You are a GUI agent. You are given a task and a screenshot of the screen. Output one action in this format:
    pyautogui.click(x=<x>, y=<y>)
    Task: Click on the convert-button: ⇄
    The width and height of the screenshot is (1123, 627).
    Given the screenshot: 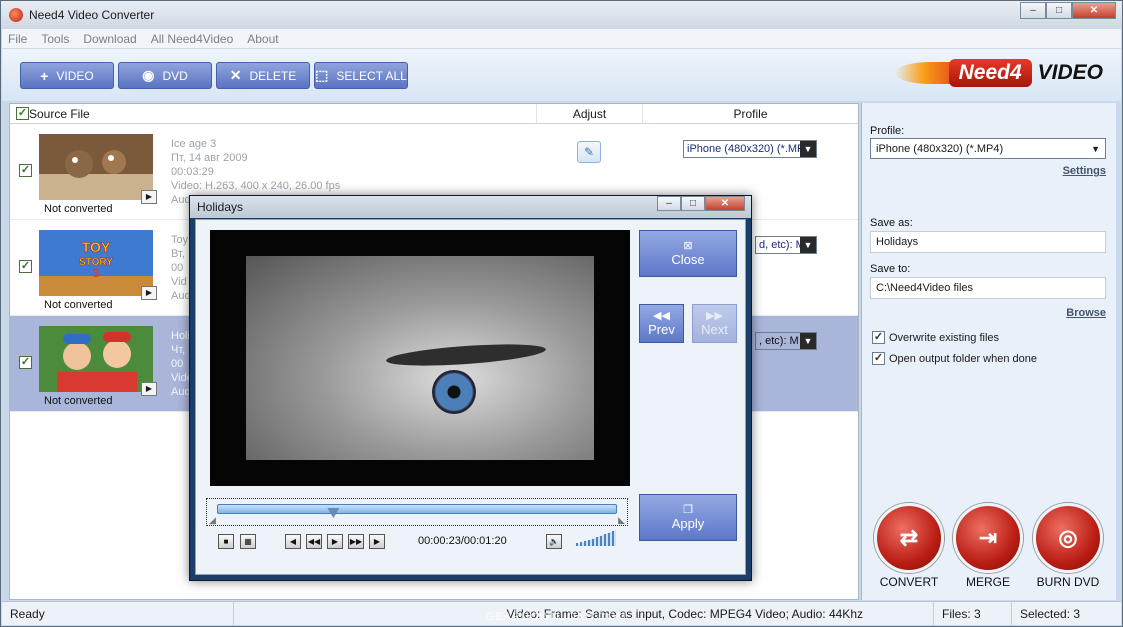 What is the action you would take?
    pyautogui.click(x=909, y=538)
    